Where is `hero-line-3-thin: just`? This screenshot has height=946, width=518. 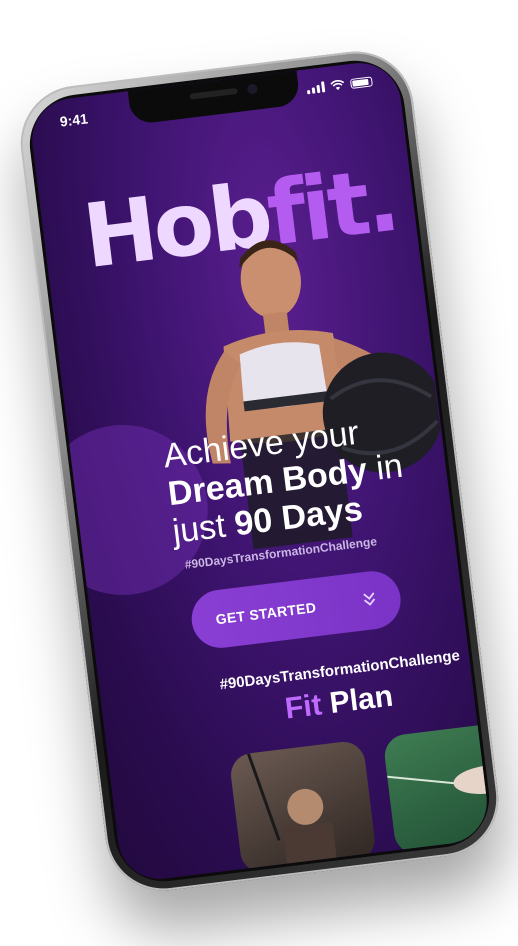 hero-line-3-thin: just is located at coordinates (204, 528).